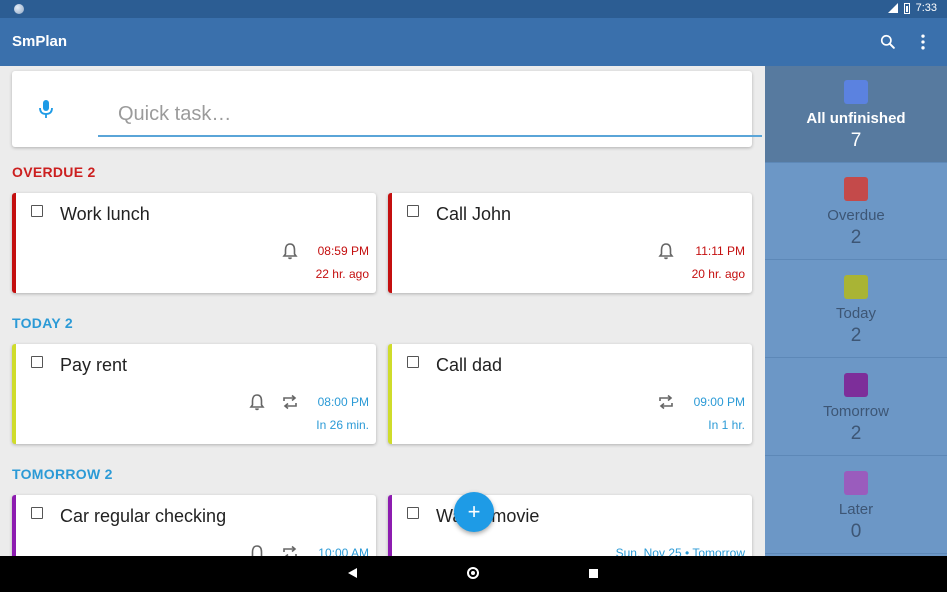 This screenshot has width=947, height=592. I want to click on task-title: Car regular checking, so click(143, 516).